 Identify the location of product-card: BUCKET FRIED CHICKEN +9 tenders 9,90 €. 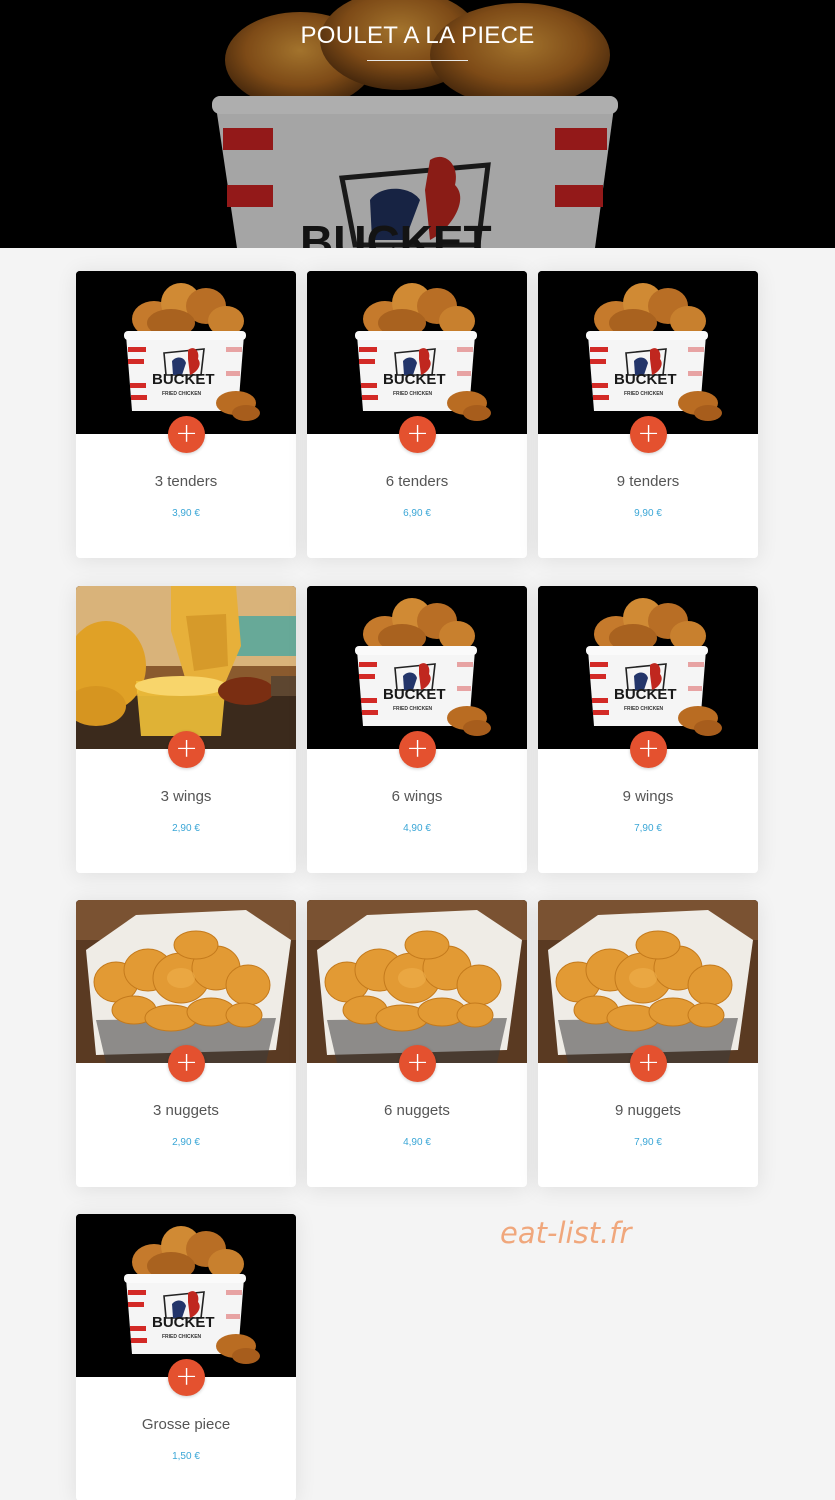
(648, 414).